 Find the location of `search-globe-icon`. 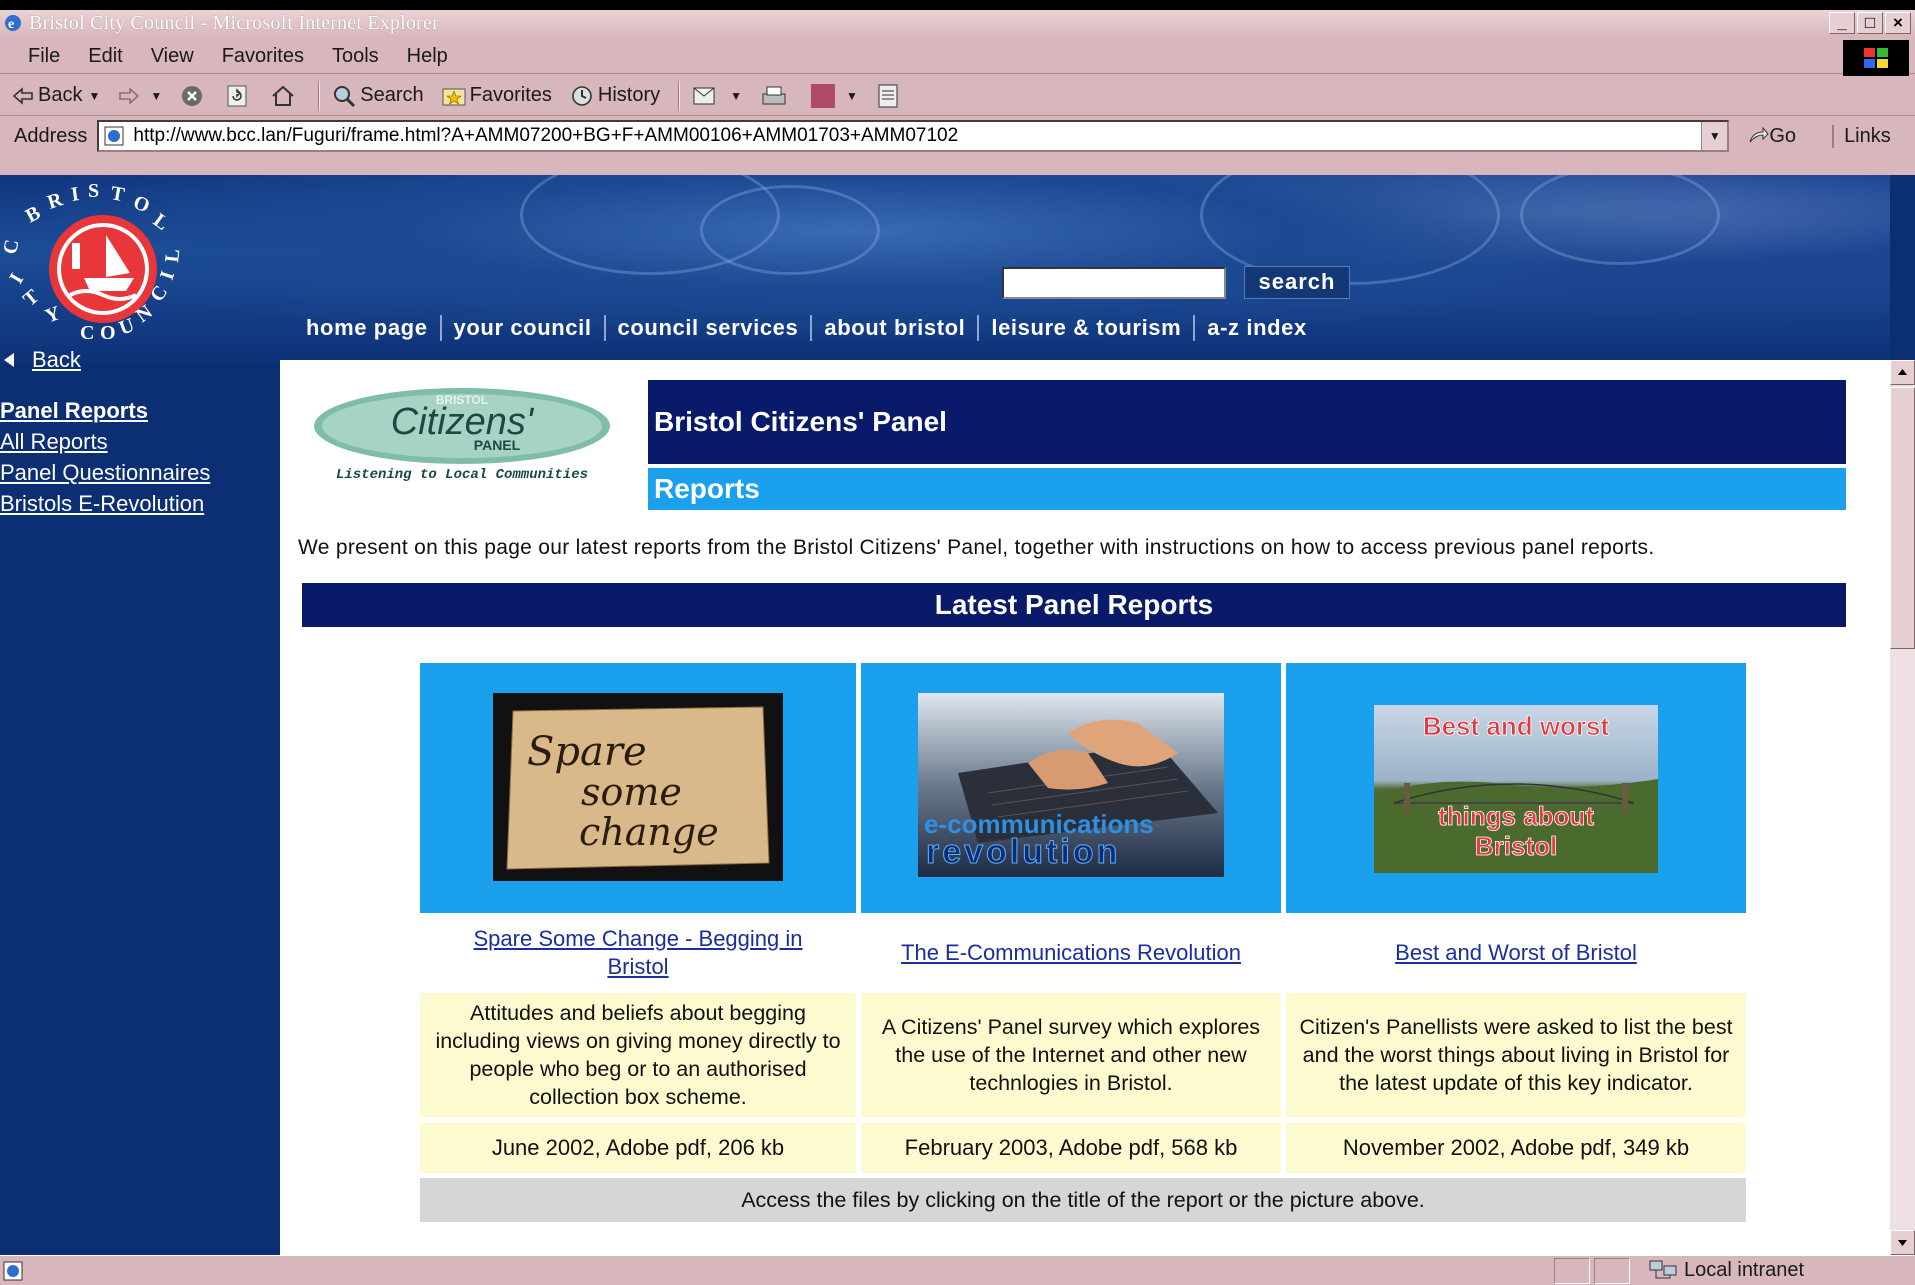

search-globe-icon is located at coordinates (345, 96).